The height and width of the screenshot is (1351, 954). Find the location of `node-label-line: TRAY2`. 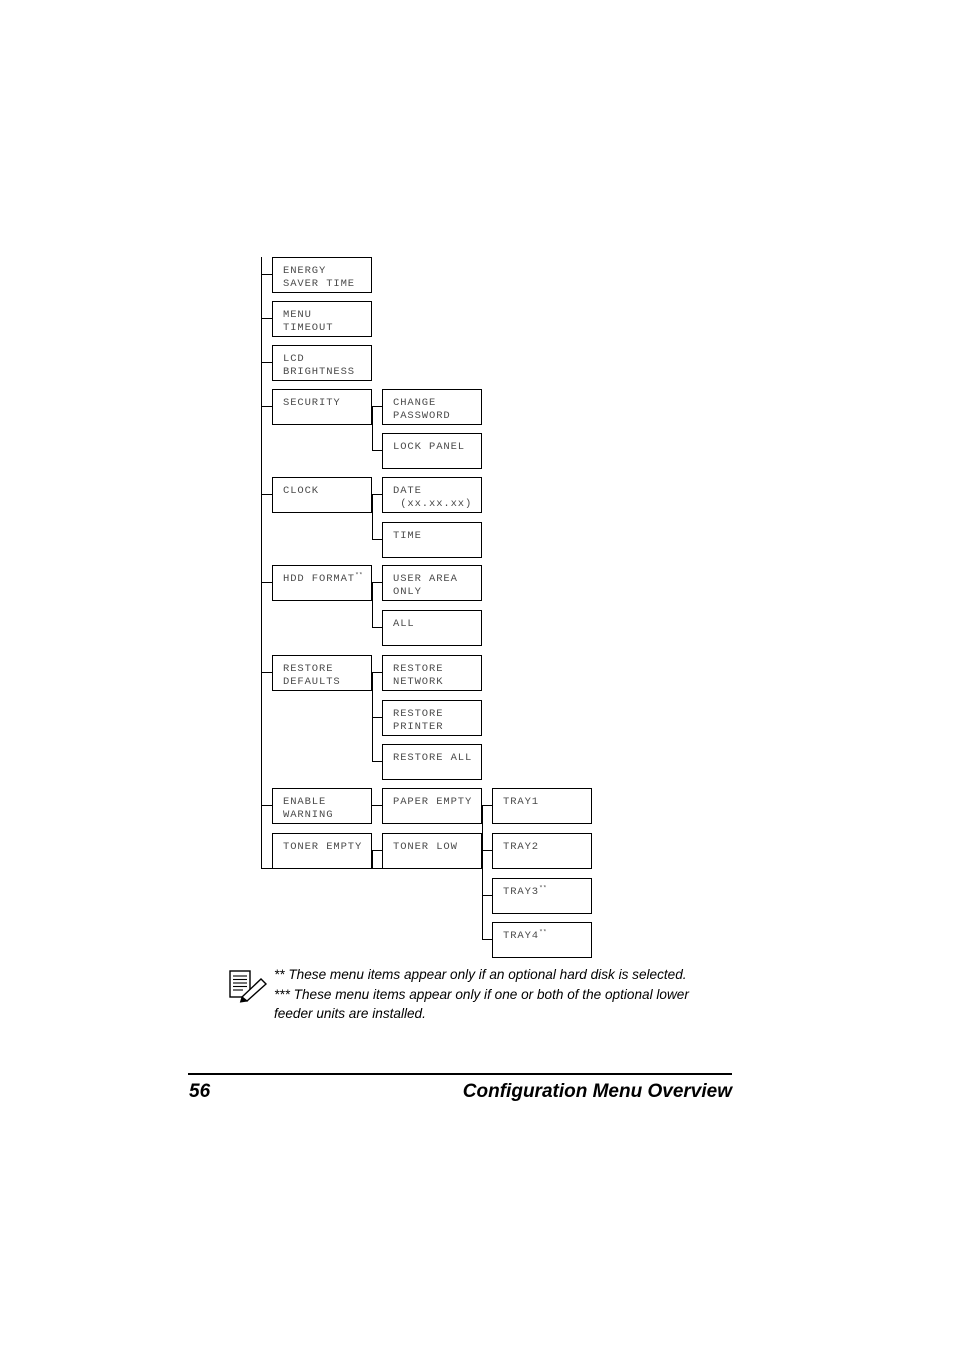

node-label-line: TRAY2 is located at coordinates (521, 847).